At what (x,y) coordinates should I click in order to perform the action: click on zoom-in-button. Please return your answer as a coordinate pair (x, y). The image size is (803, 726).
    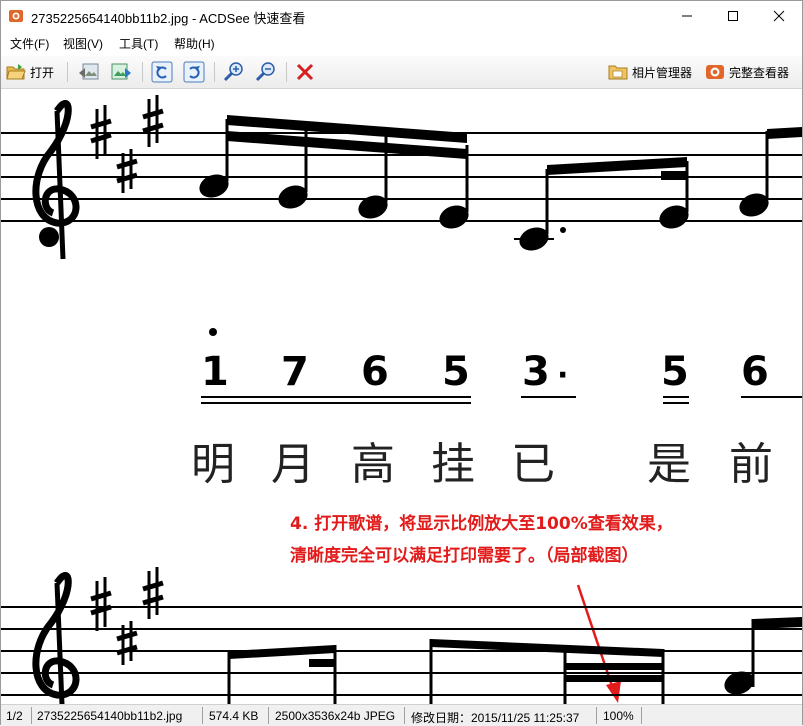
    Looking at the image, I should click on (234, 72).